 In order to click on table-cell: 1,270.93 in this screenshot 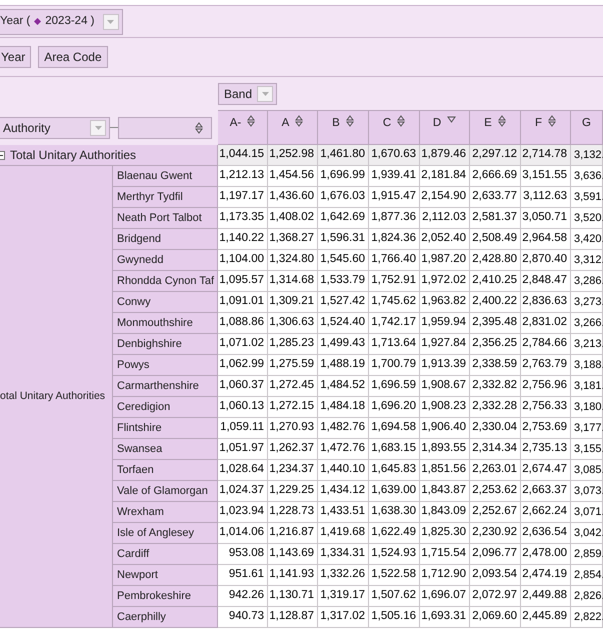, I will do `click(293, 428)`.